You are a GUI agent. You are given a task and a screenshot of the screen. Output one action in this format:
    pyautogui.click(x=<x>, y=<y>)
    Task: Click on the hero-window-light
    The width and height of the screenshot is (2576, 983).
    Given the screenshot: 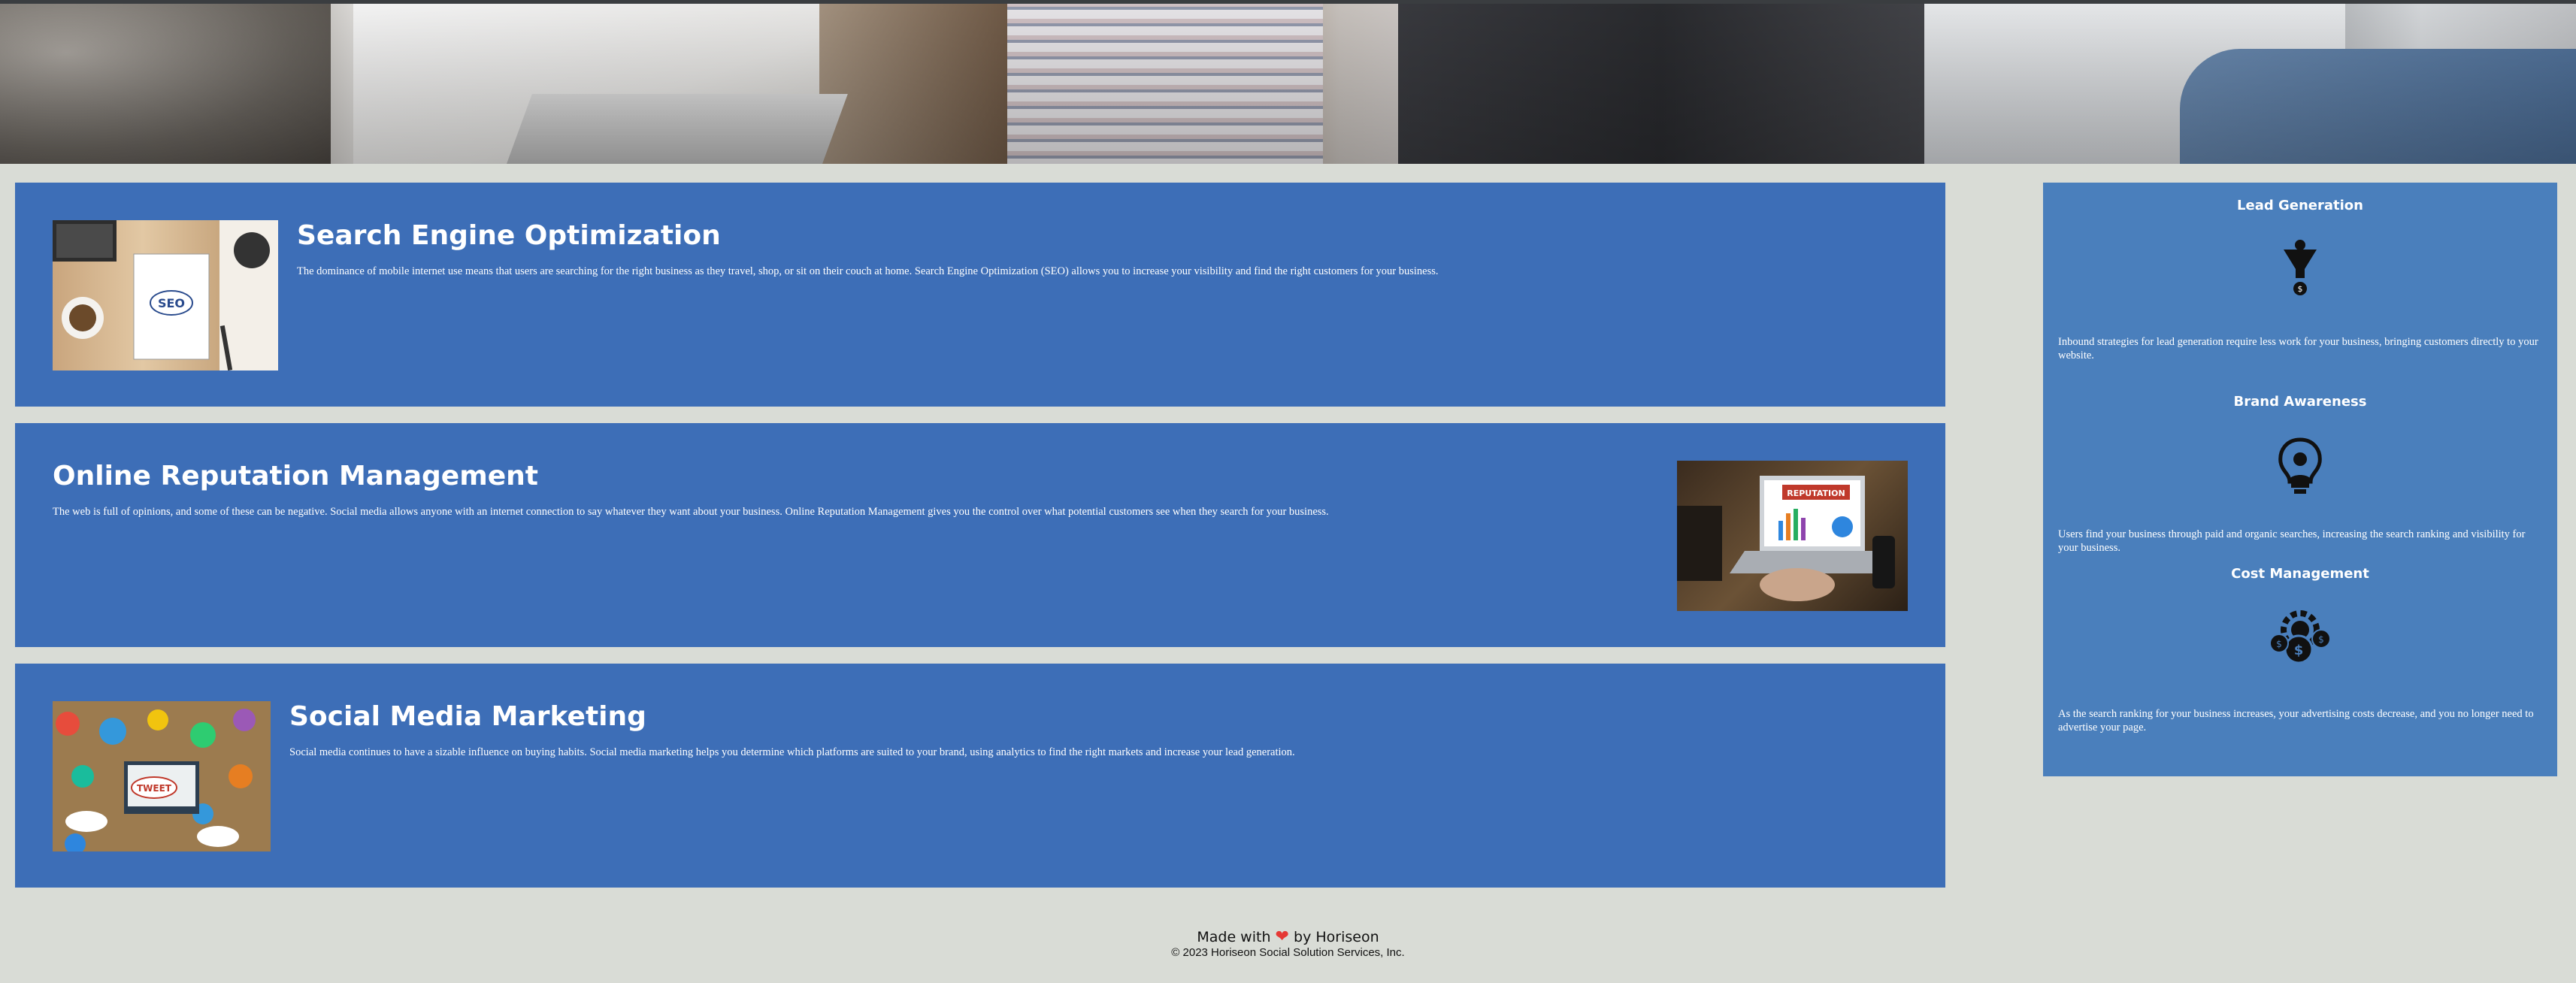 What is the action you would take?
    pyautogui.click(x=2134, y=84)
    